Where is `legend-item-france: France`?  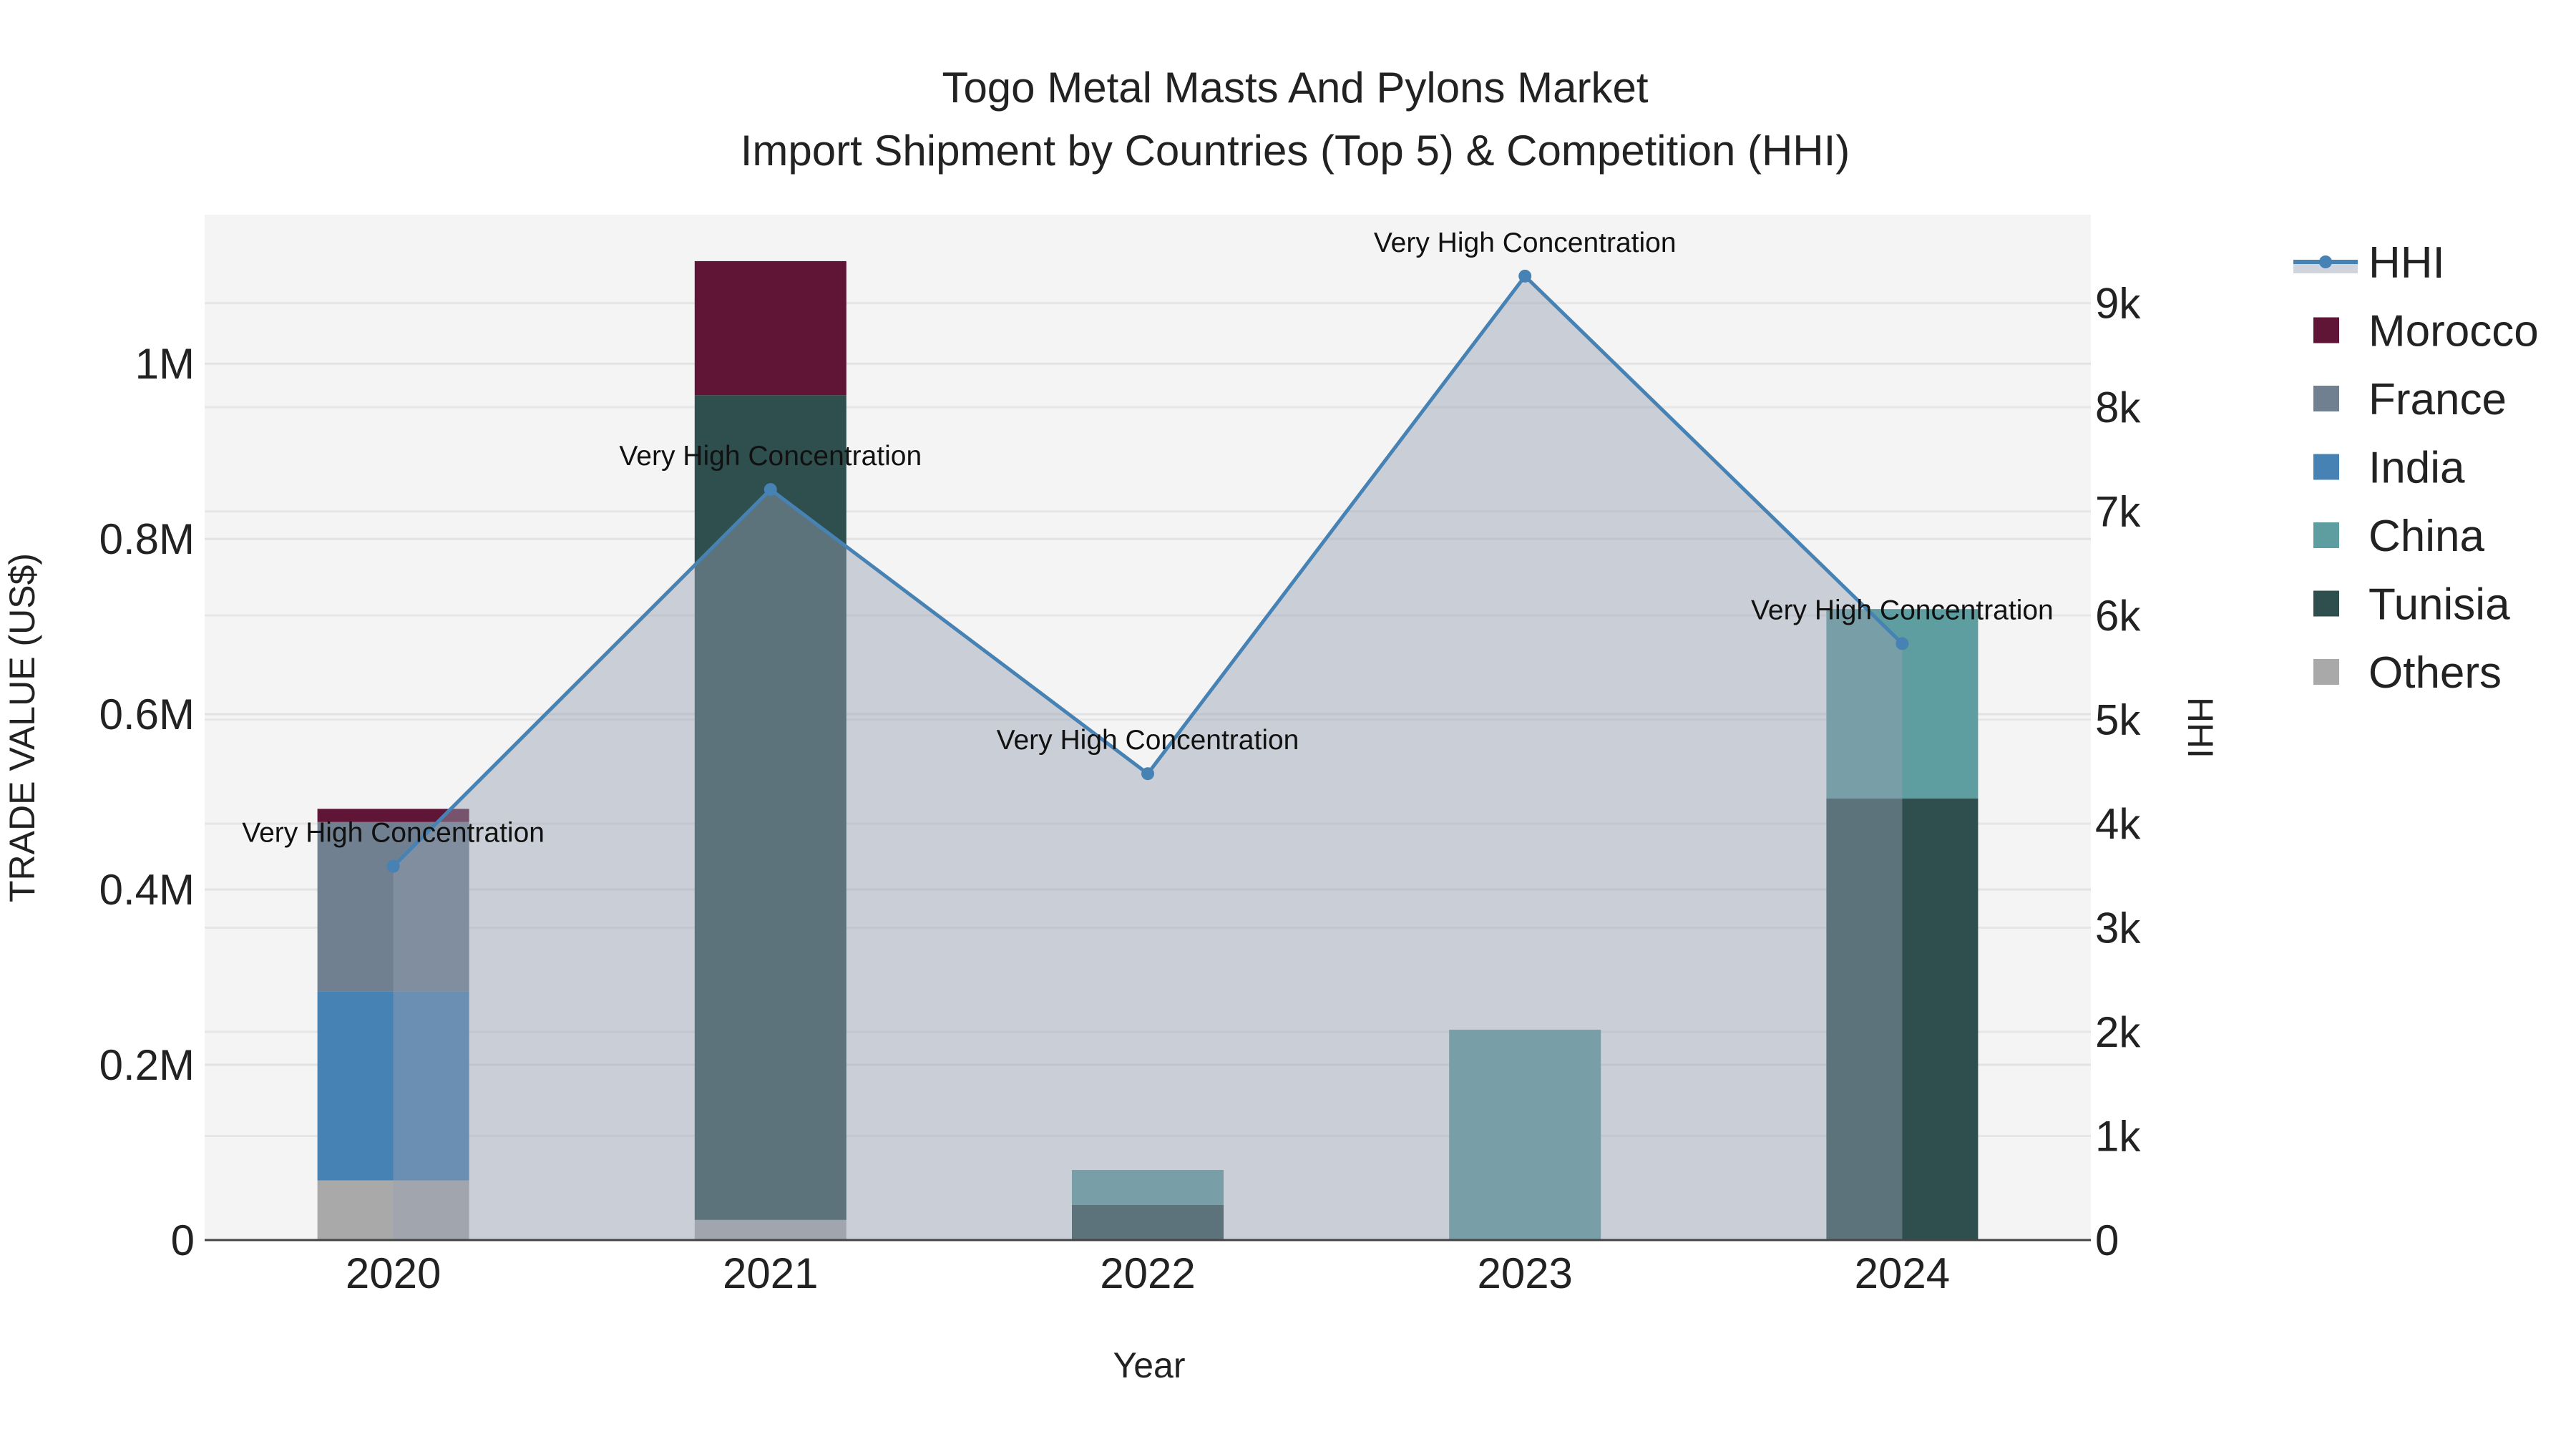 legend-item-france: France is located at coordinates (2410, 399).